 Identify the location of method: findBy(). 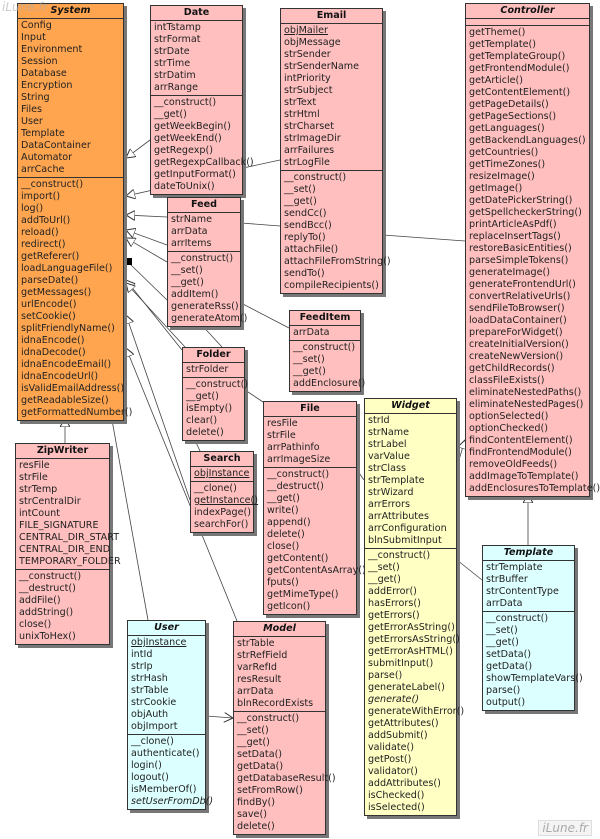
(256, 802).